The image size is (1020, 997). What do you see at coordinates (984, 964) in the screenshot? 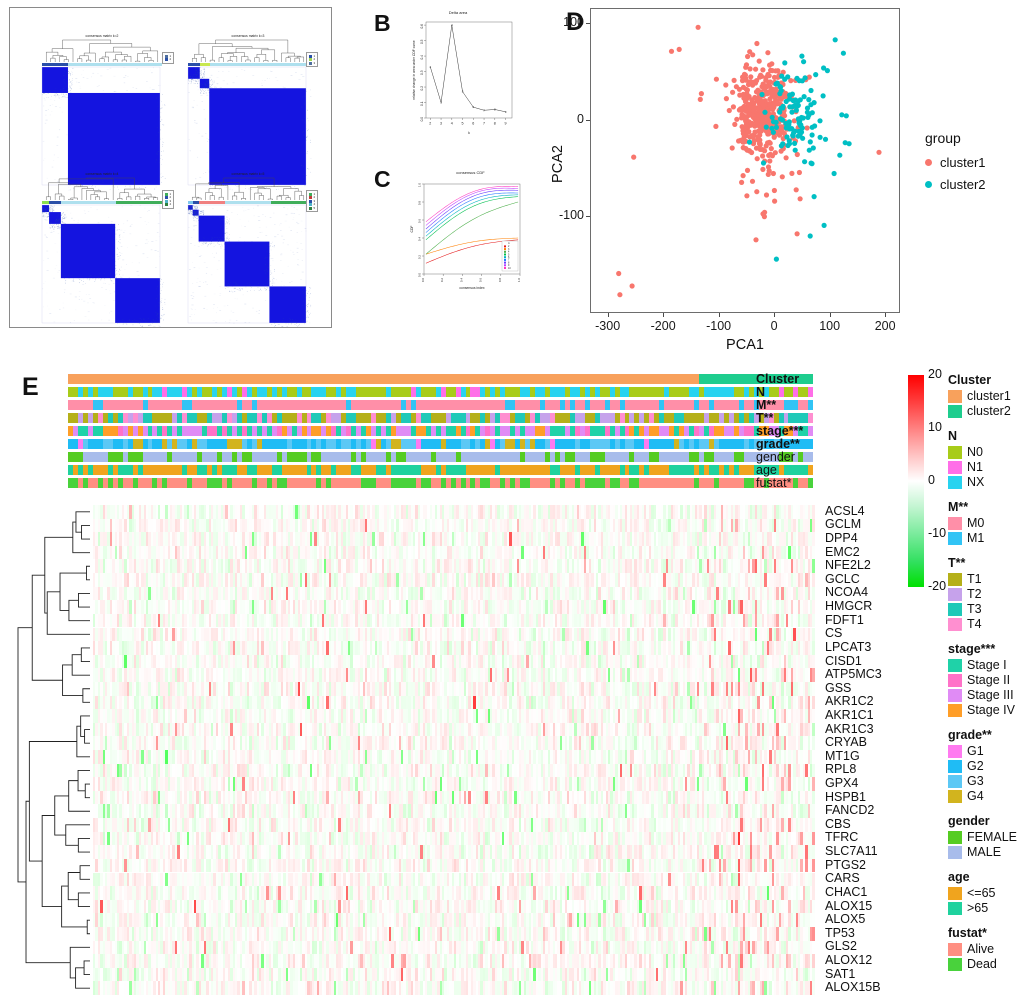
I see `legend-item: Dead` at bounding box center [984, 964].